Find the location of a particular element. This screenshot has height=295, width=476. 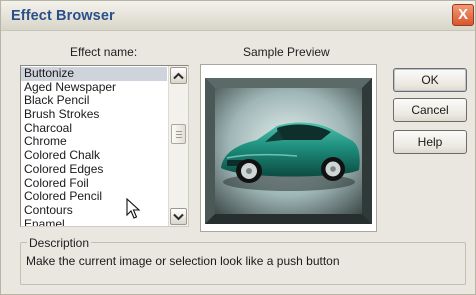

scroll-up-button is located at coordinates (178, 75).